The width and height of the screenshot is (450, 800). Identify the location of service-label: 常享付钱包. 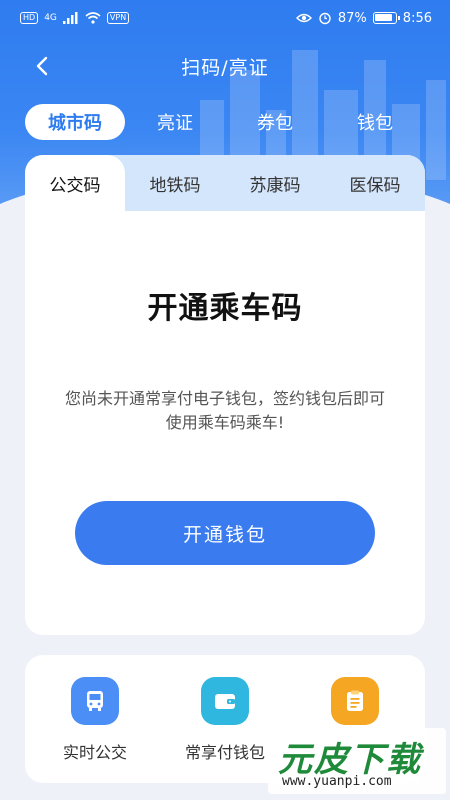
(224, 752).